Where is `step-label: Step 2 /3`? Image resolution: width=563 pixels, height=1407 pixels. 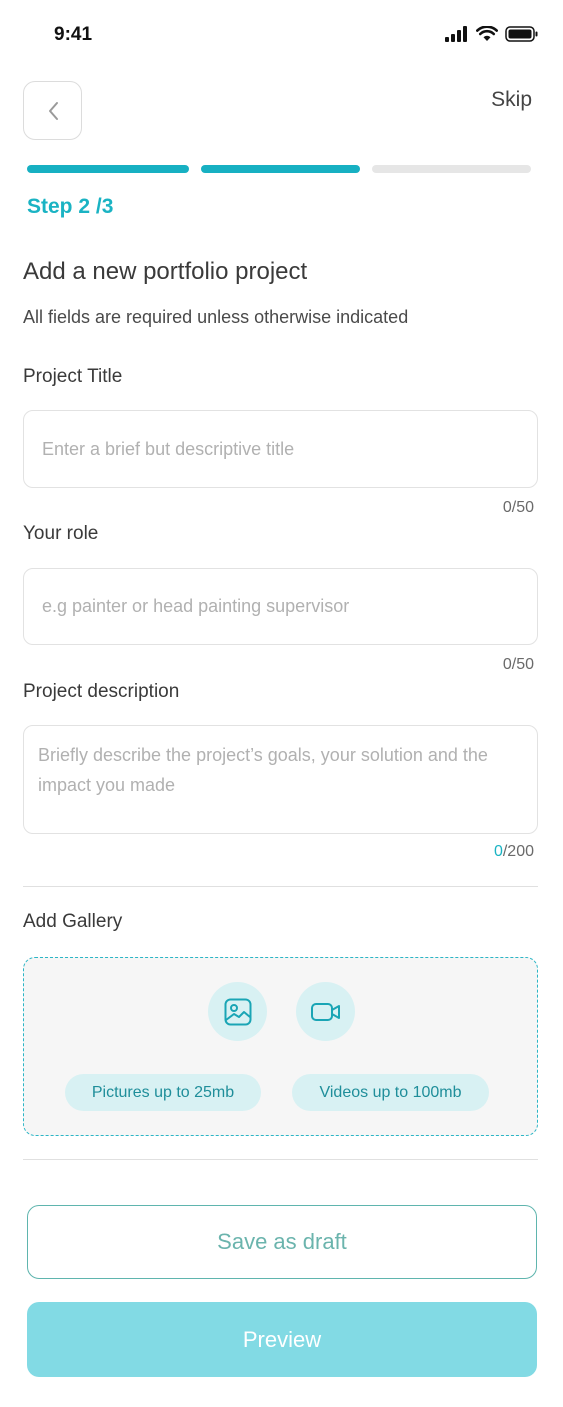 step-label: Step 2 /3 is located at coordinates (70, 206).